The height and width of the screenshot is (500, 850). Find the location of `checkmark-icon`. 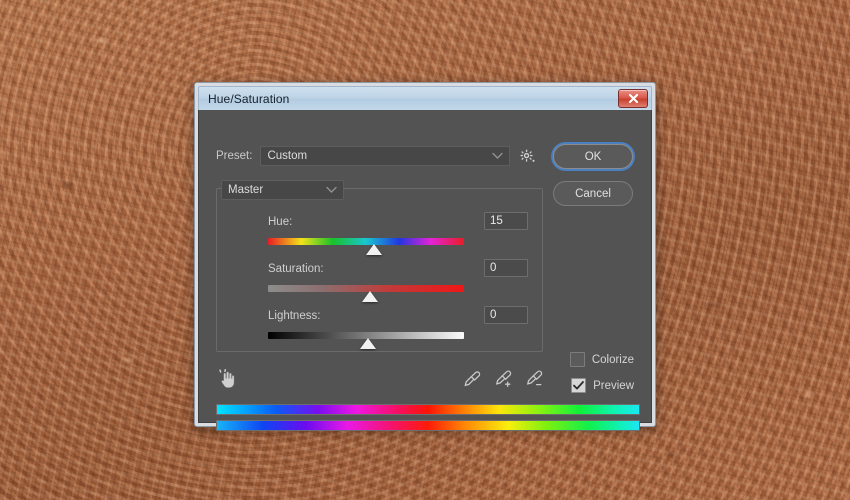

checkmark-icon is located at coordinates (578, 385).